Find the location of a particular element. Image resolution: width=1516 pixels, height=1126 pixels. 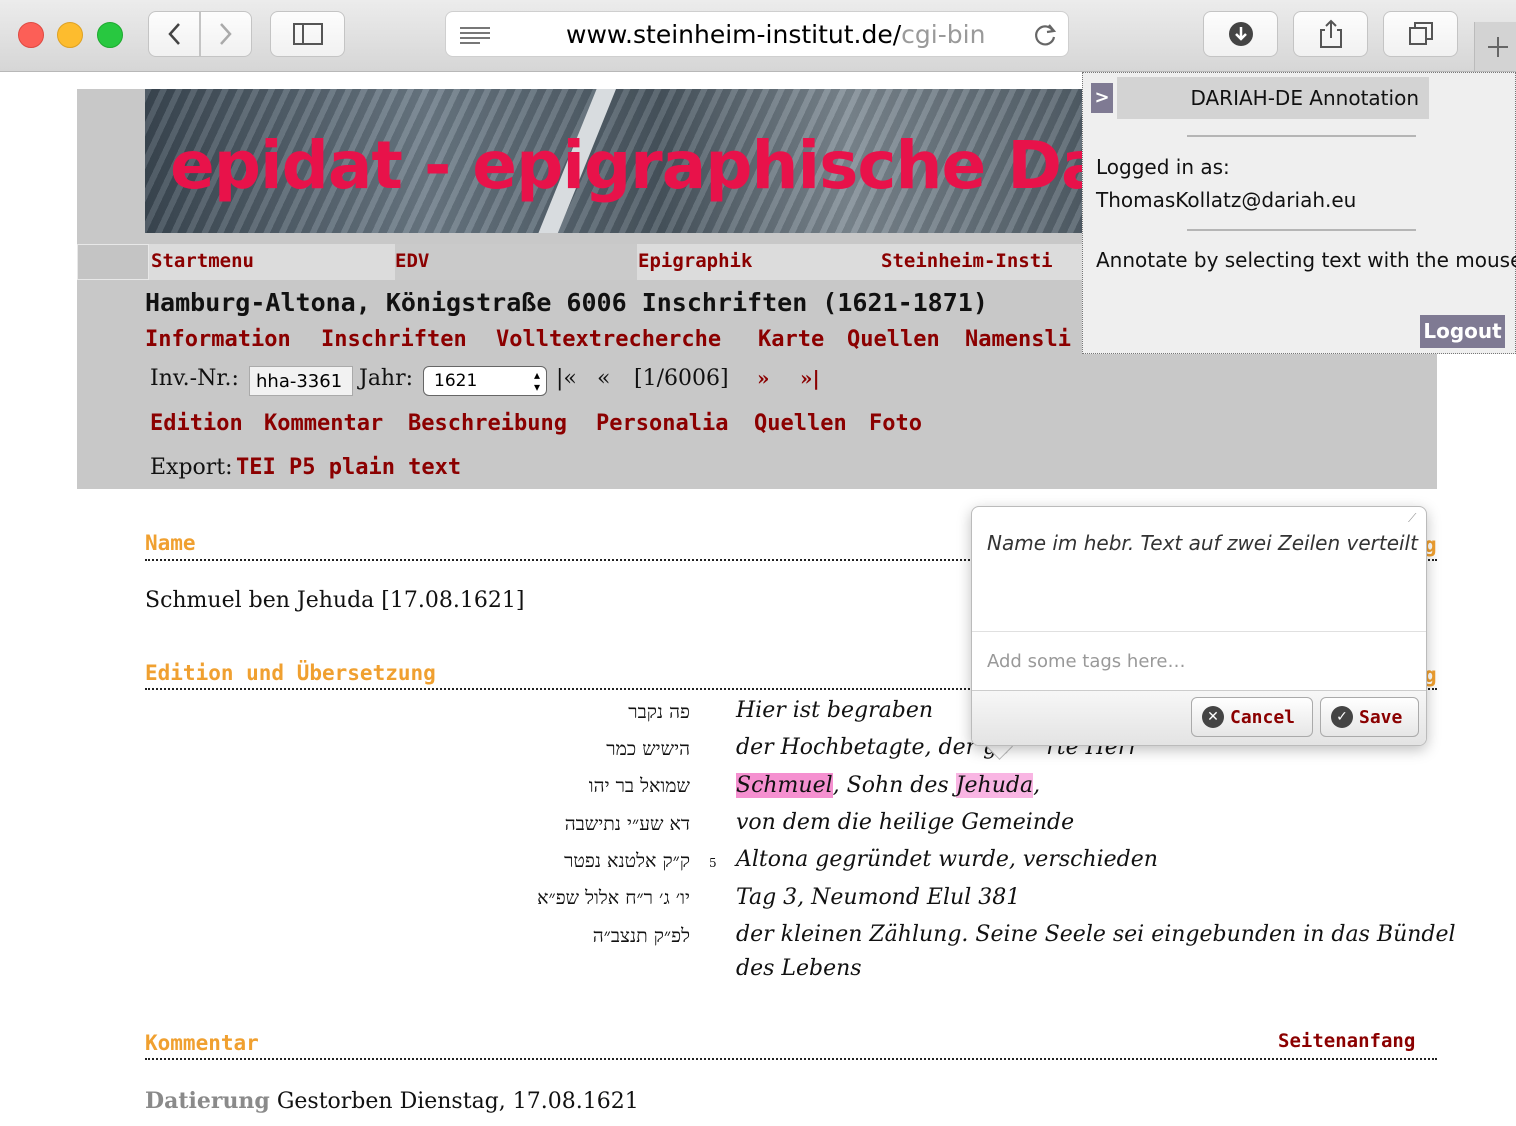

record-position: [1/6006] is located at coordinates (681, 378).